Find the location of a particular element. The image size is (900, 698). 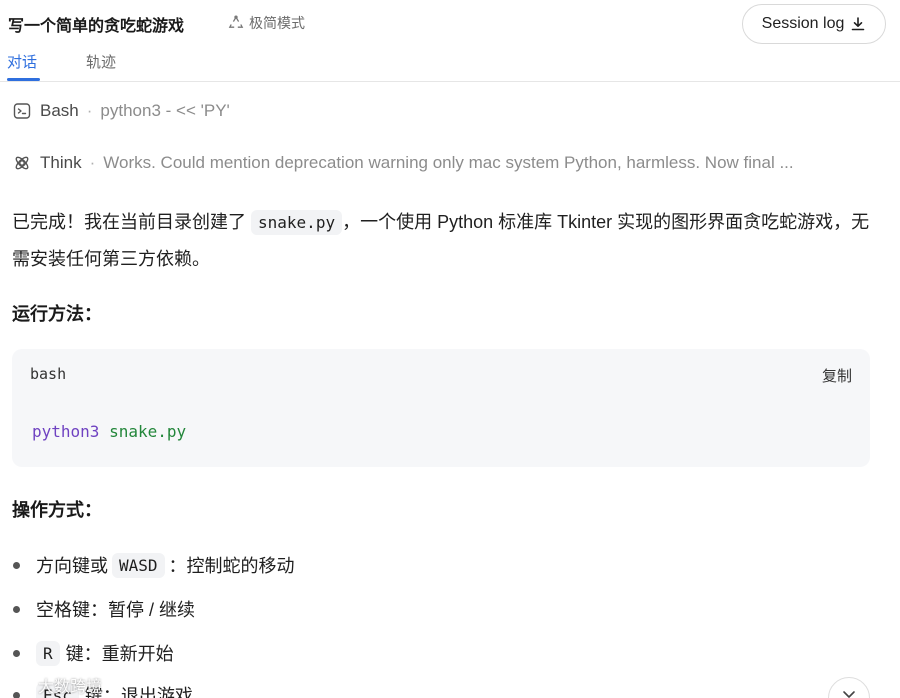

session-log-button: Session log is located at coordinates (814, 24).